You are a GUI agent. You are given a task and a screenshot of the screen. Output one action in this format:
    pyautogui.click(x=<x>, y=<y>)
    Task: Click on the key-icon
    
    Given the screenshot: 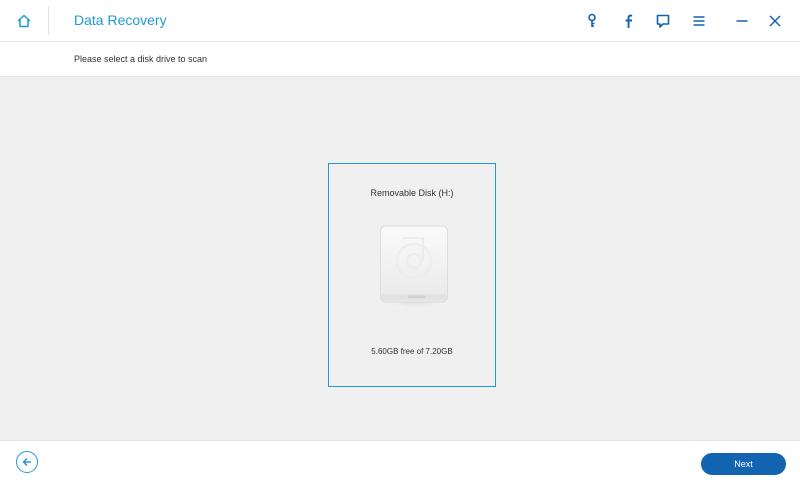 What is the action you would take?
    pyautogui.click(x=592, y=20)
    